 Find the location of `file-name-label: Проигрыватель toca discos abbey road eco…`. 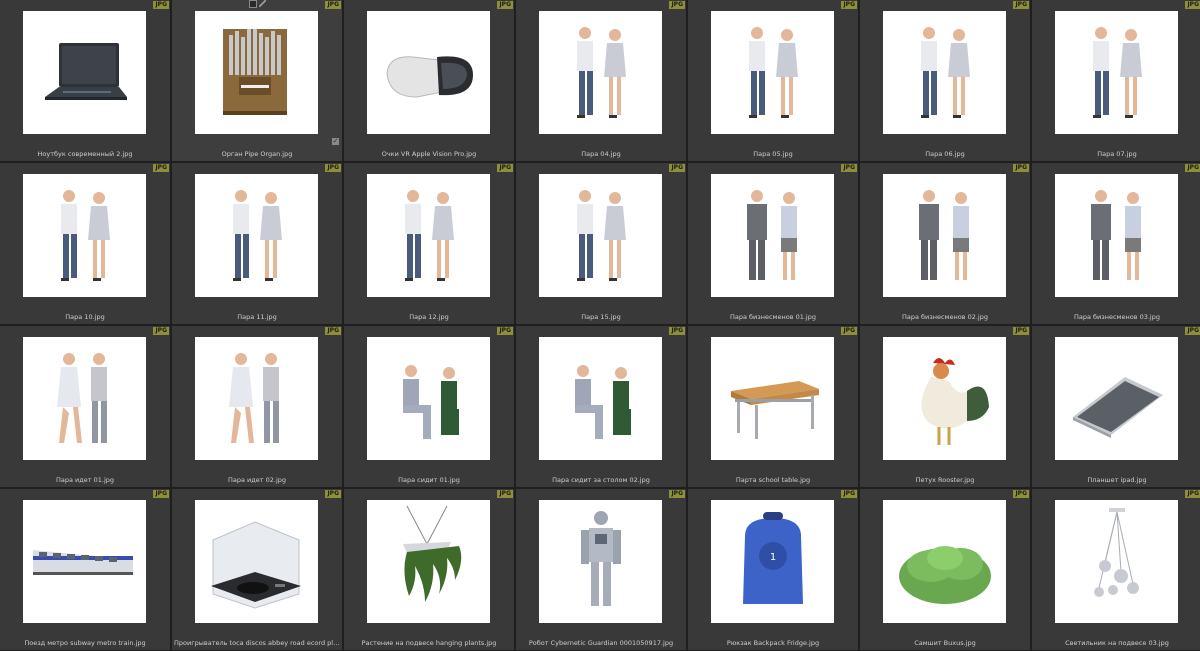

file-name-label: Проигрыватель toca discos abbey road eco… is located at coordinates (257, 643).